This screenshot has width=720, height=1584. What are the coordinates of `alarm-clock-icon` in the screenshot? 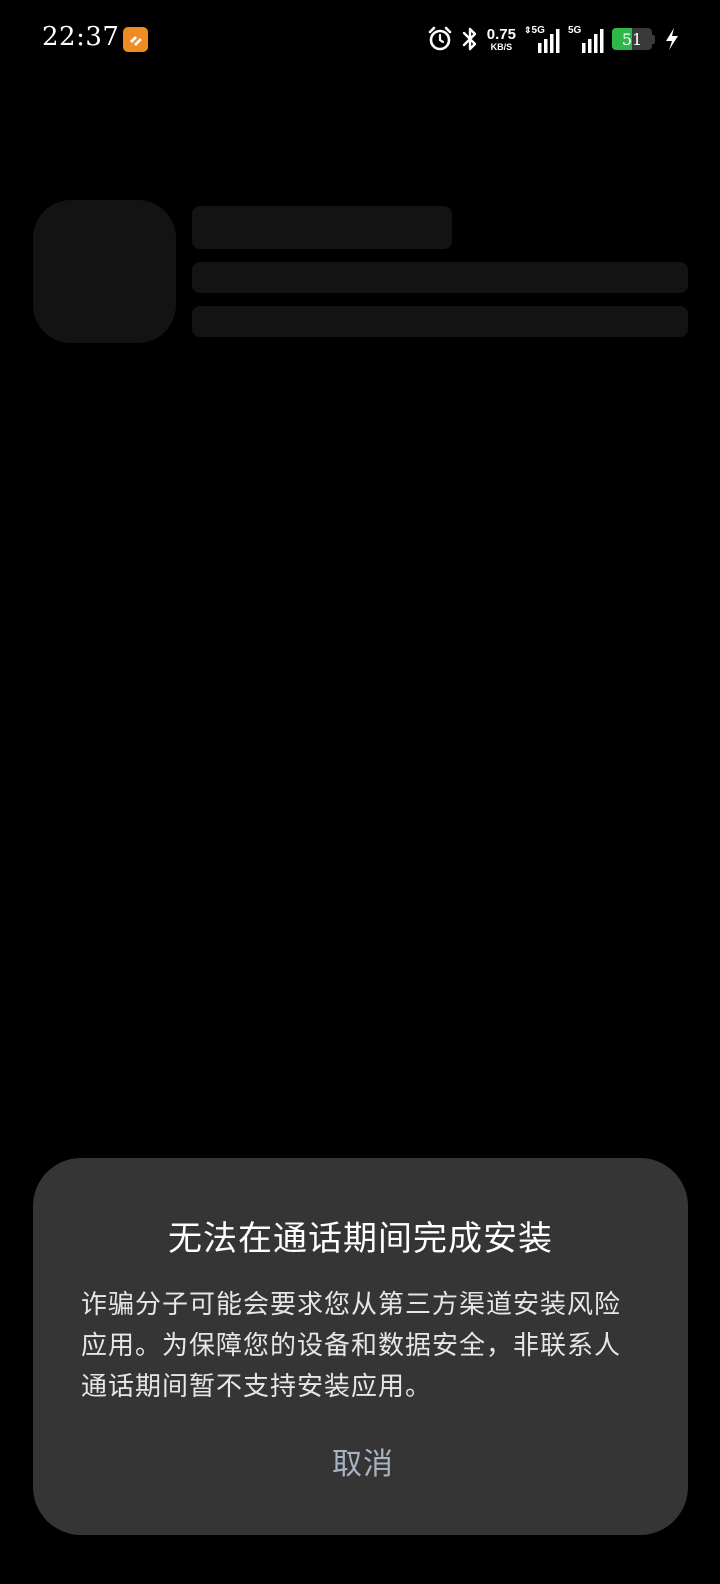 It's located at (440, 39).